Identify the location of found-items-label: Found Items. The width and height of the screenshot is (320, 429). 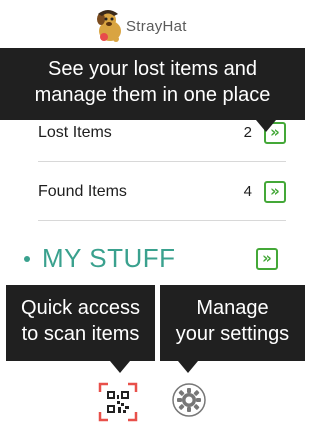
(82, 191).